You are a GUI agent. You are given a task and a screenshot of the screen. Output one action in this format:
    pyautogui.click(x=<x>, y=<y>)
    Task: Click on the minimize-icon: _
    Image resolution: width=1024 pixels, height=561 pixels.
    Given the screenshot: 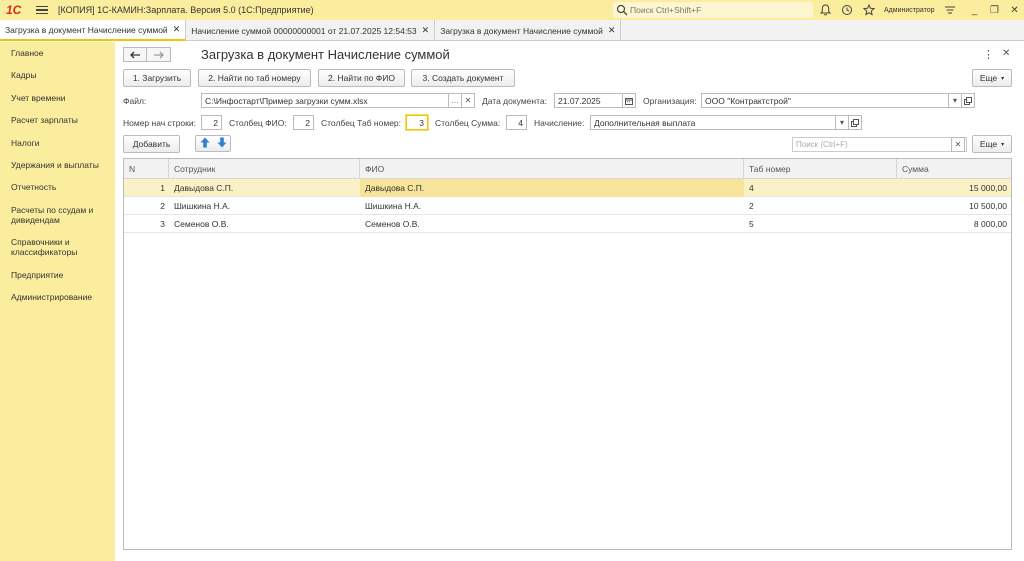 What is the action you would take?
    pyautogui.click(x=975, y=10)
    